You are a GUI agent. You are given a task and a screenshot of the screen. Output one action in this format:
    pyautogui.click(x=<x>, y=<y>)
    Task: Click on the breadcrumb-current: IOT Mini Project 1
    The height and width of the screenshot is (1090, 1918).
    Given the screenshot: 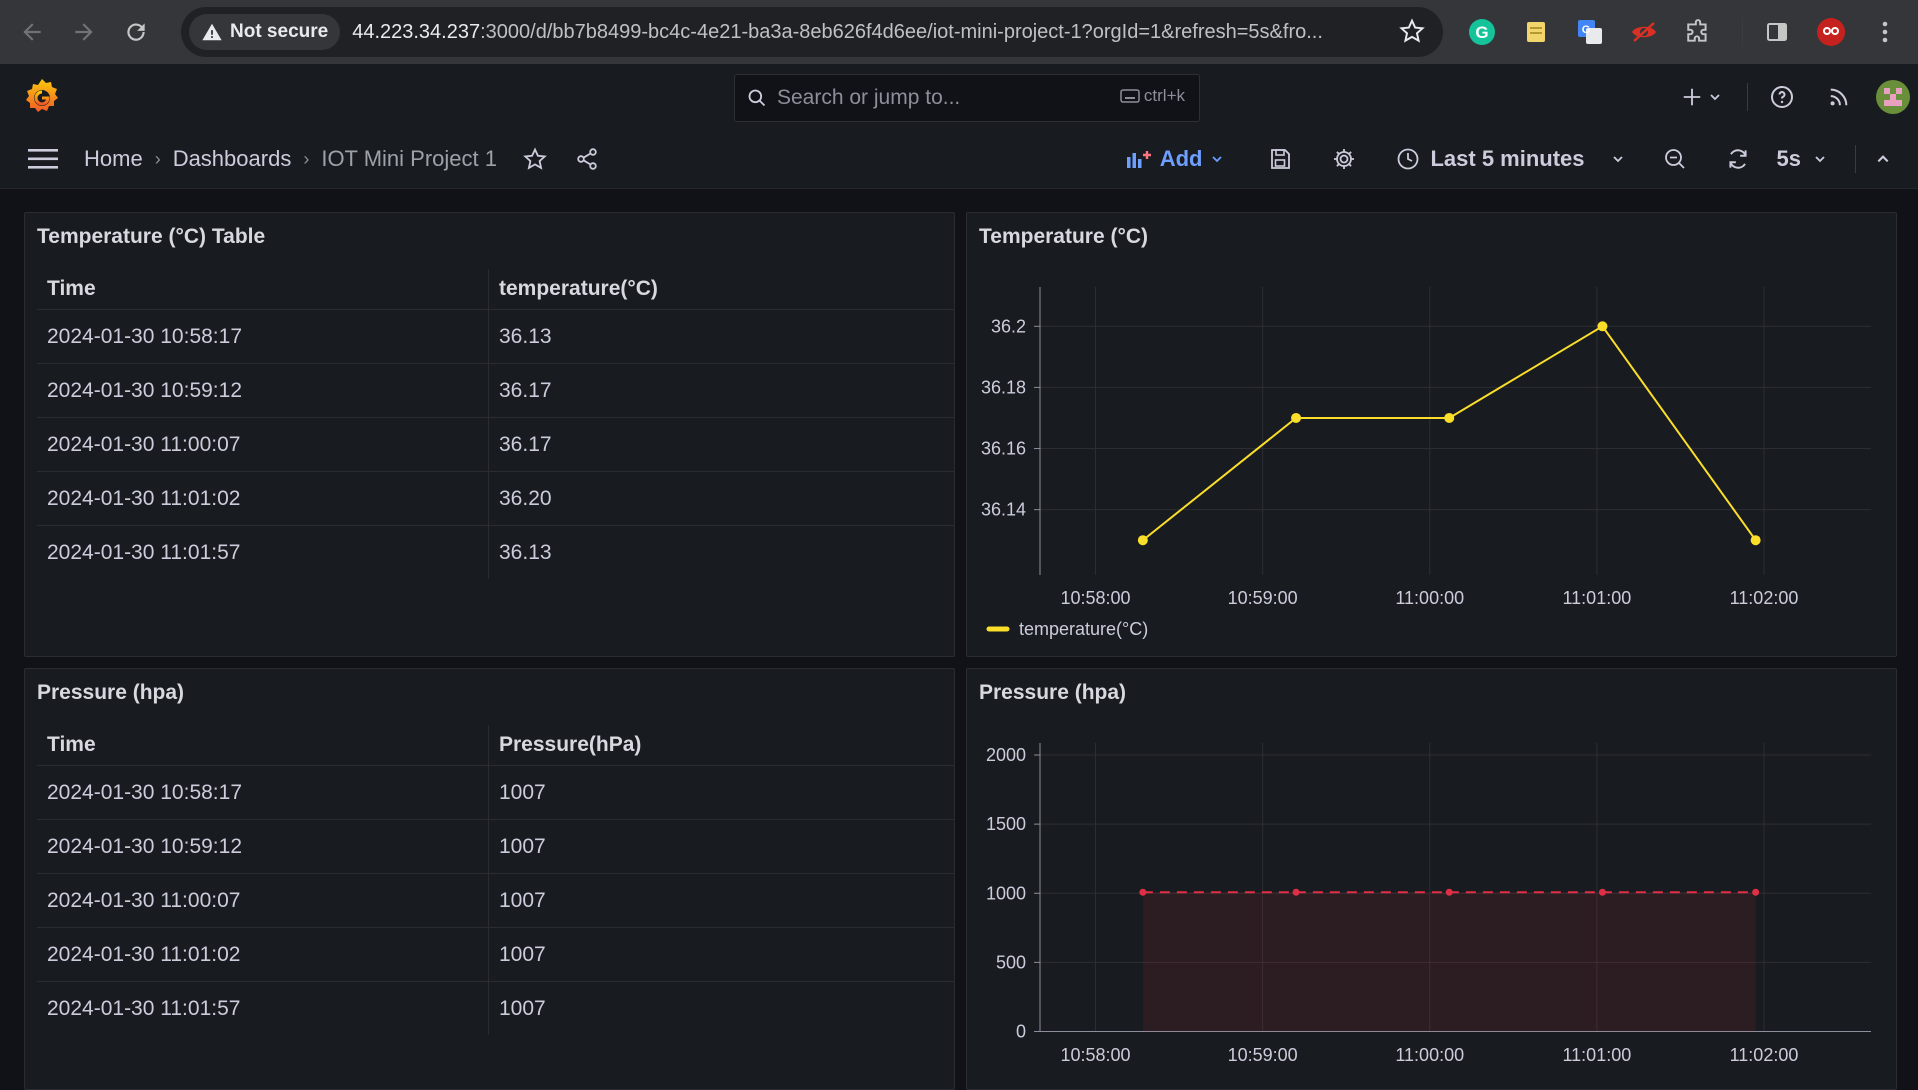 What is the action you would take?
    pyautogui.click(x=409, y=158)
    